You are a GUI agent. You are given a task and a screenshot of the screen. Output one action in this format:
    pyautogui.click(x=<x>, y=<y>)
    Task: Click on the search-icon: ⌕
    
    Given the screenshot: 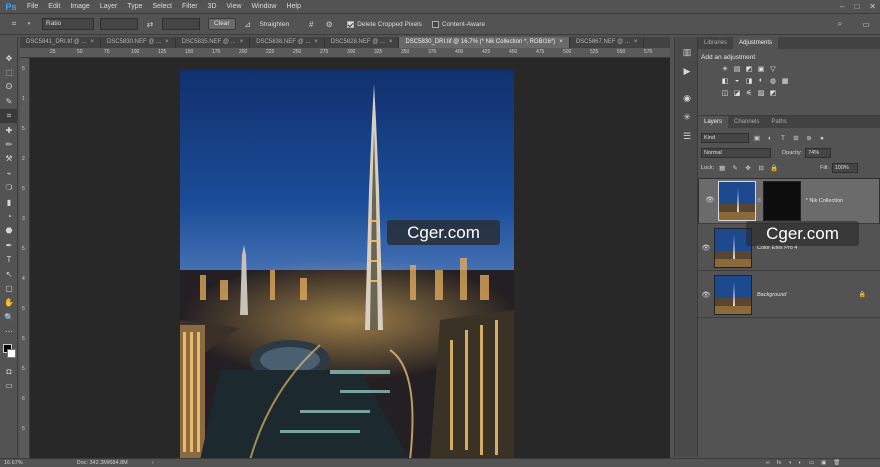 What is the action you would take?
    pyautogui.click(x=840, y=24)
    